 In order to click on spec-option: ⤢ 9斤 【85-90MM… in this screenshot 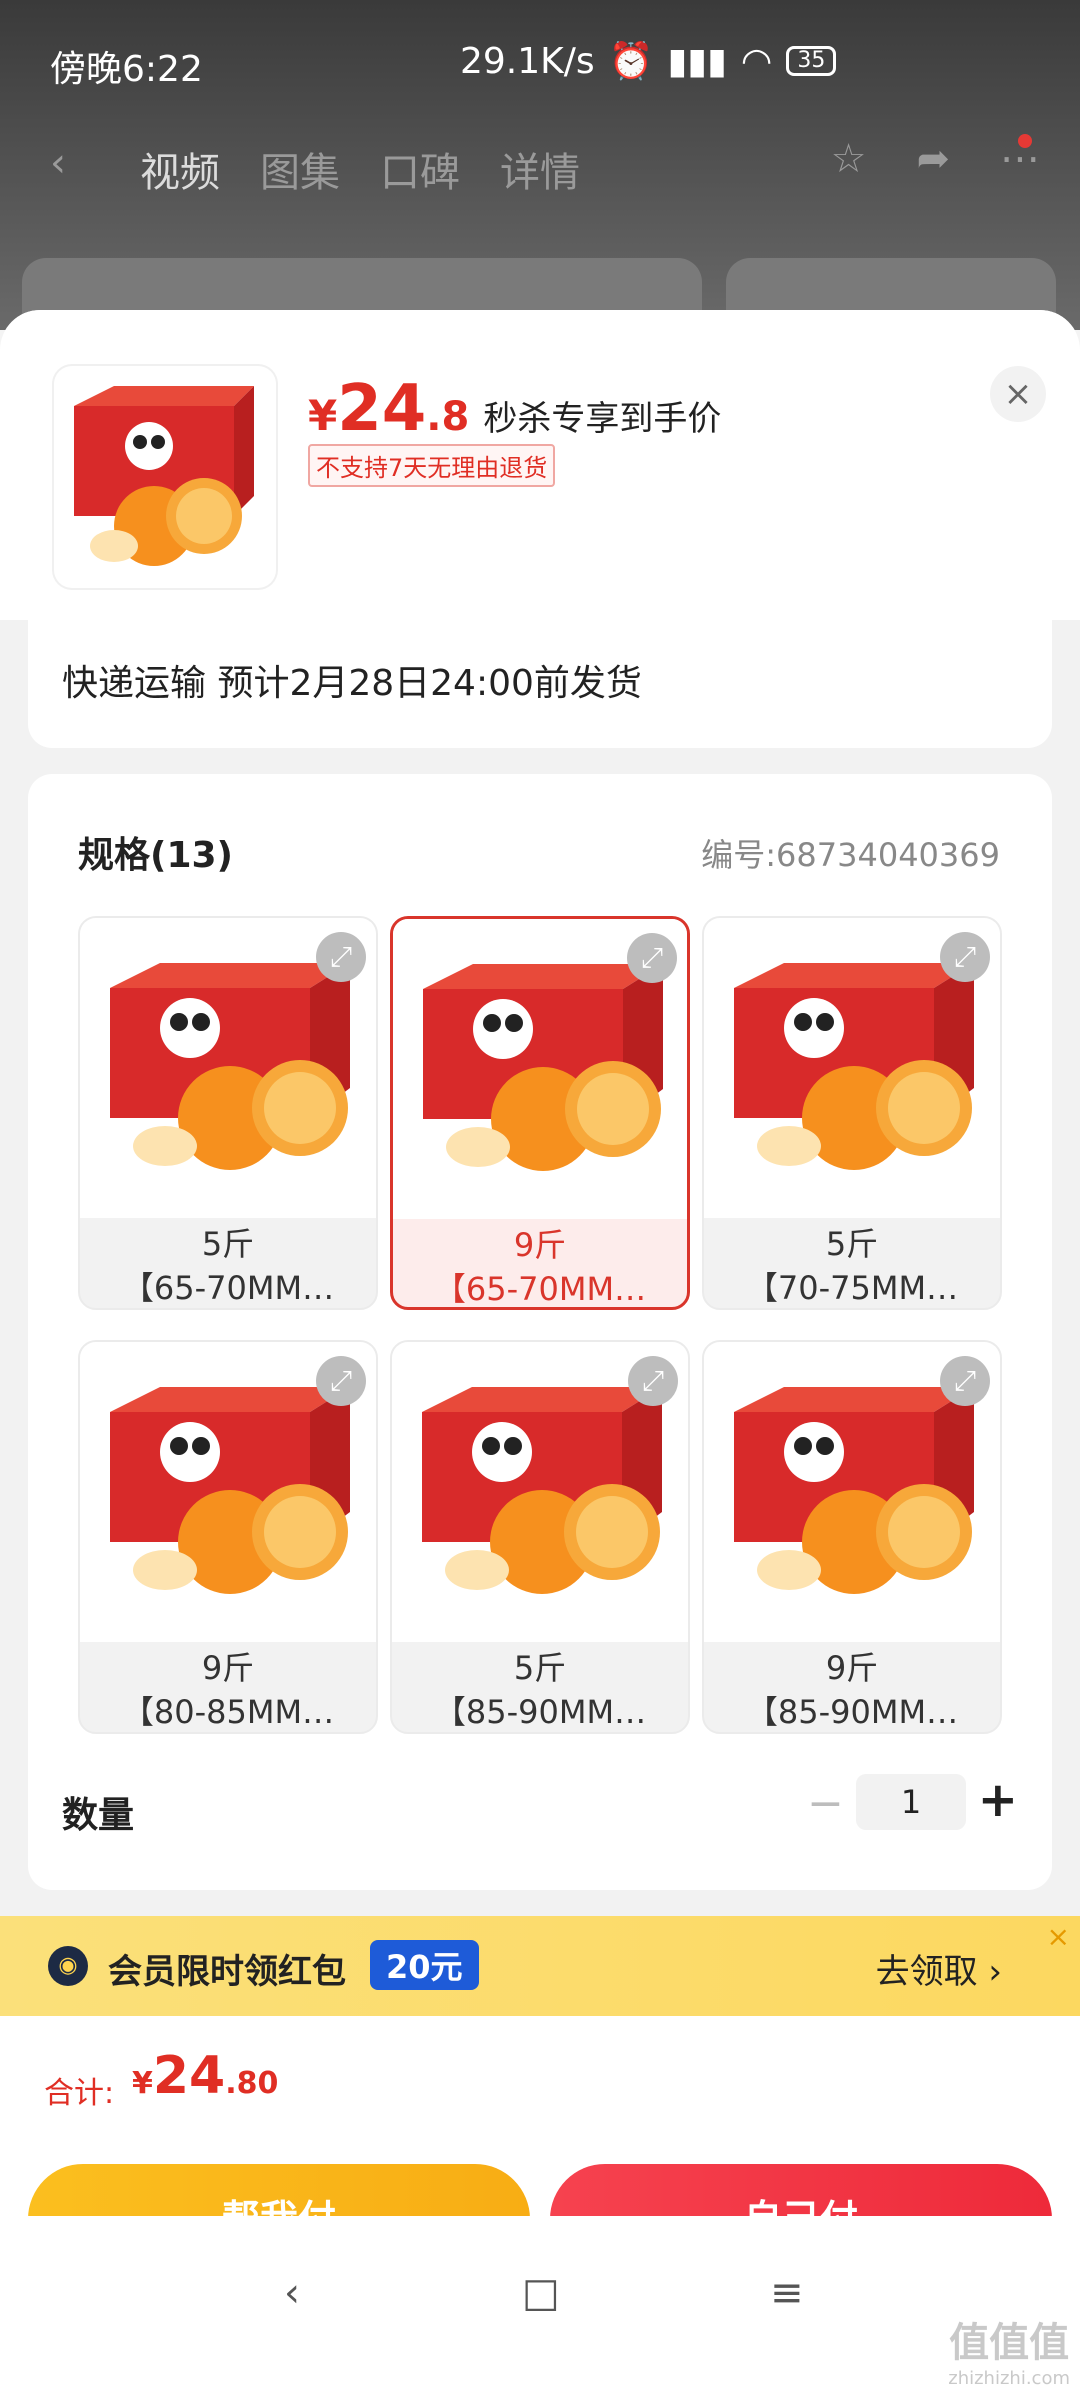, I will do `click(852, 1537)`.